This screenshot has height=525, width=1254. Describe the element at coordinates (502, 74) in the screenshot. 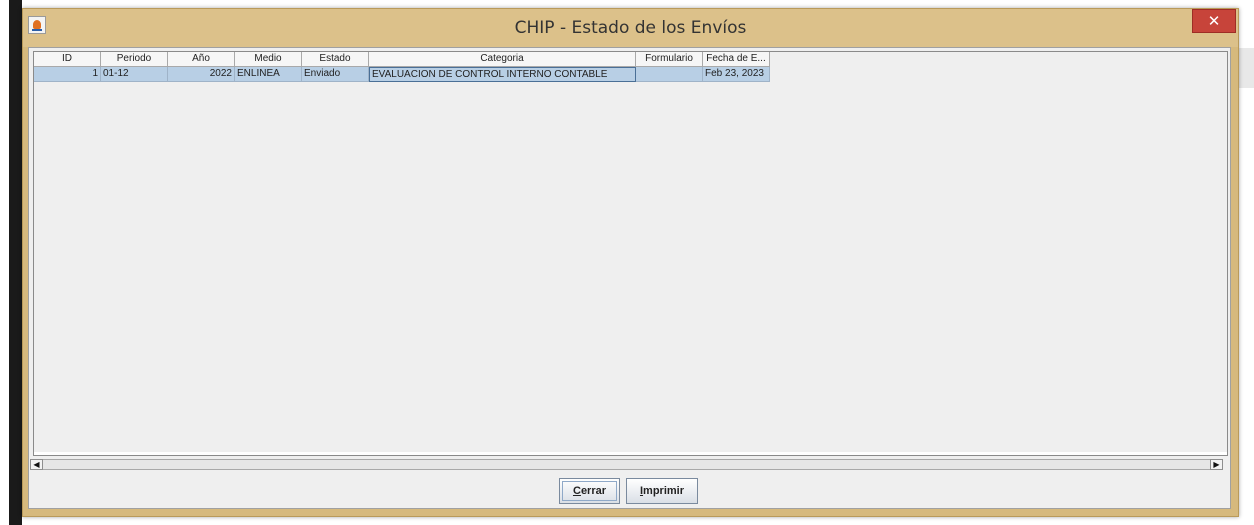

I see `cell-categoria: EVALUACION DE CONTROL INTERNO CONTABLE` at that location.